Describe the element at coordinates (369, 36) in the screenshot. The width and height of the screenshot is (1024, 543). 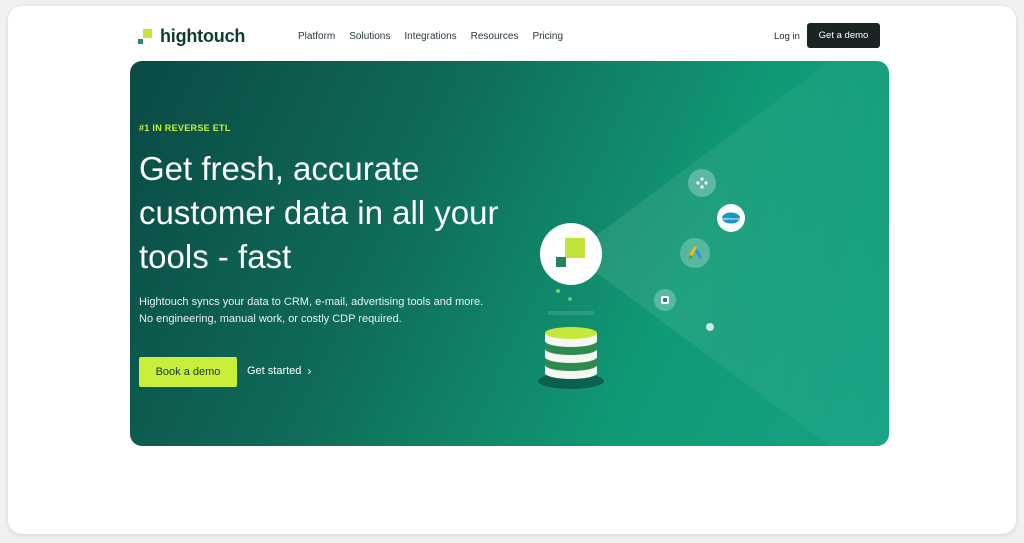
I see `menu-item-solutions: Solutions` at that location.